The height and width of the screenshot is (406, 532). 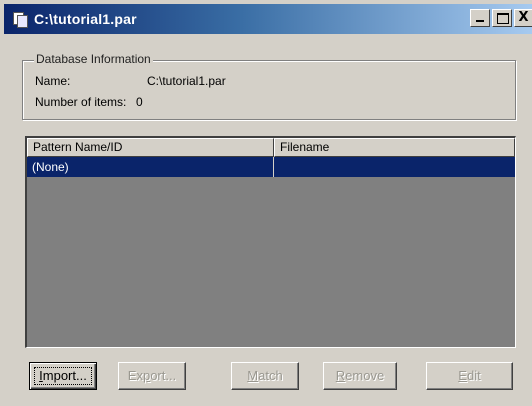 What do you see at coordinates (269, 90) in the screenshot?
I see `database-info-group` at bounding box center [269, 90].